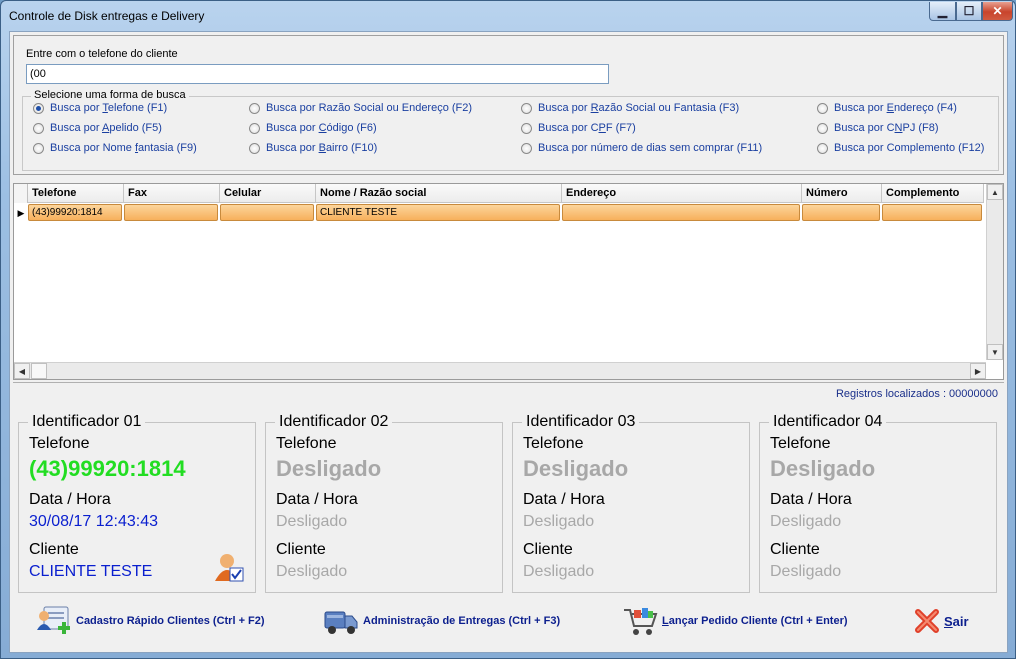 The image size is (1016, 659). I want to click on search-option-5: Busca por Apelido (F5), so click(97, 128).